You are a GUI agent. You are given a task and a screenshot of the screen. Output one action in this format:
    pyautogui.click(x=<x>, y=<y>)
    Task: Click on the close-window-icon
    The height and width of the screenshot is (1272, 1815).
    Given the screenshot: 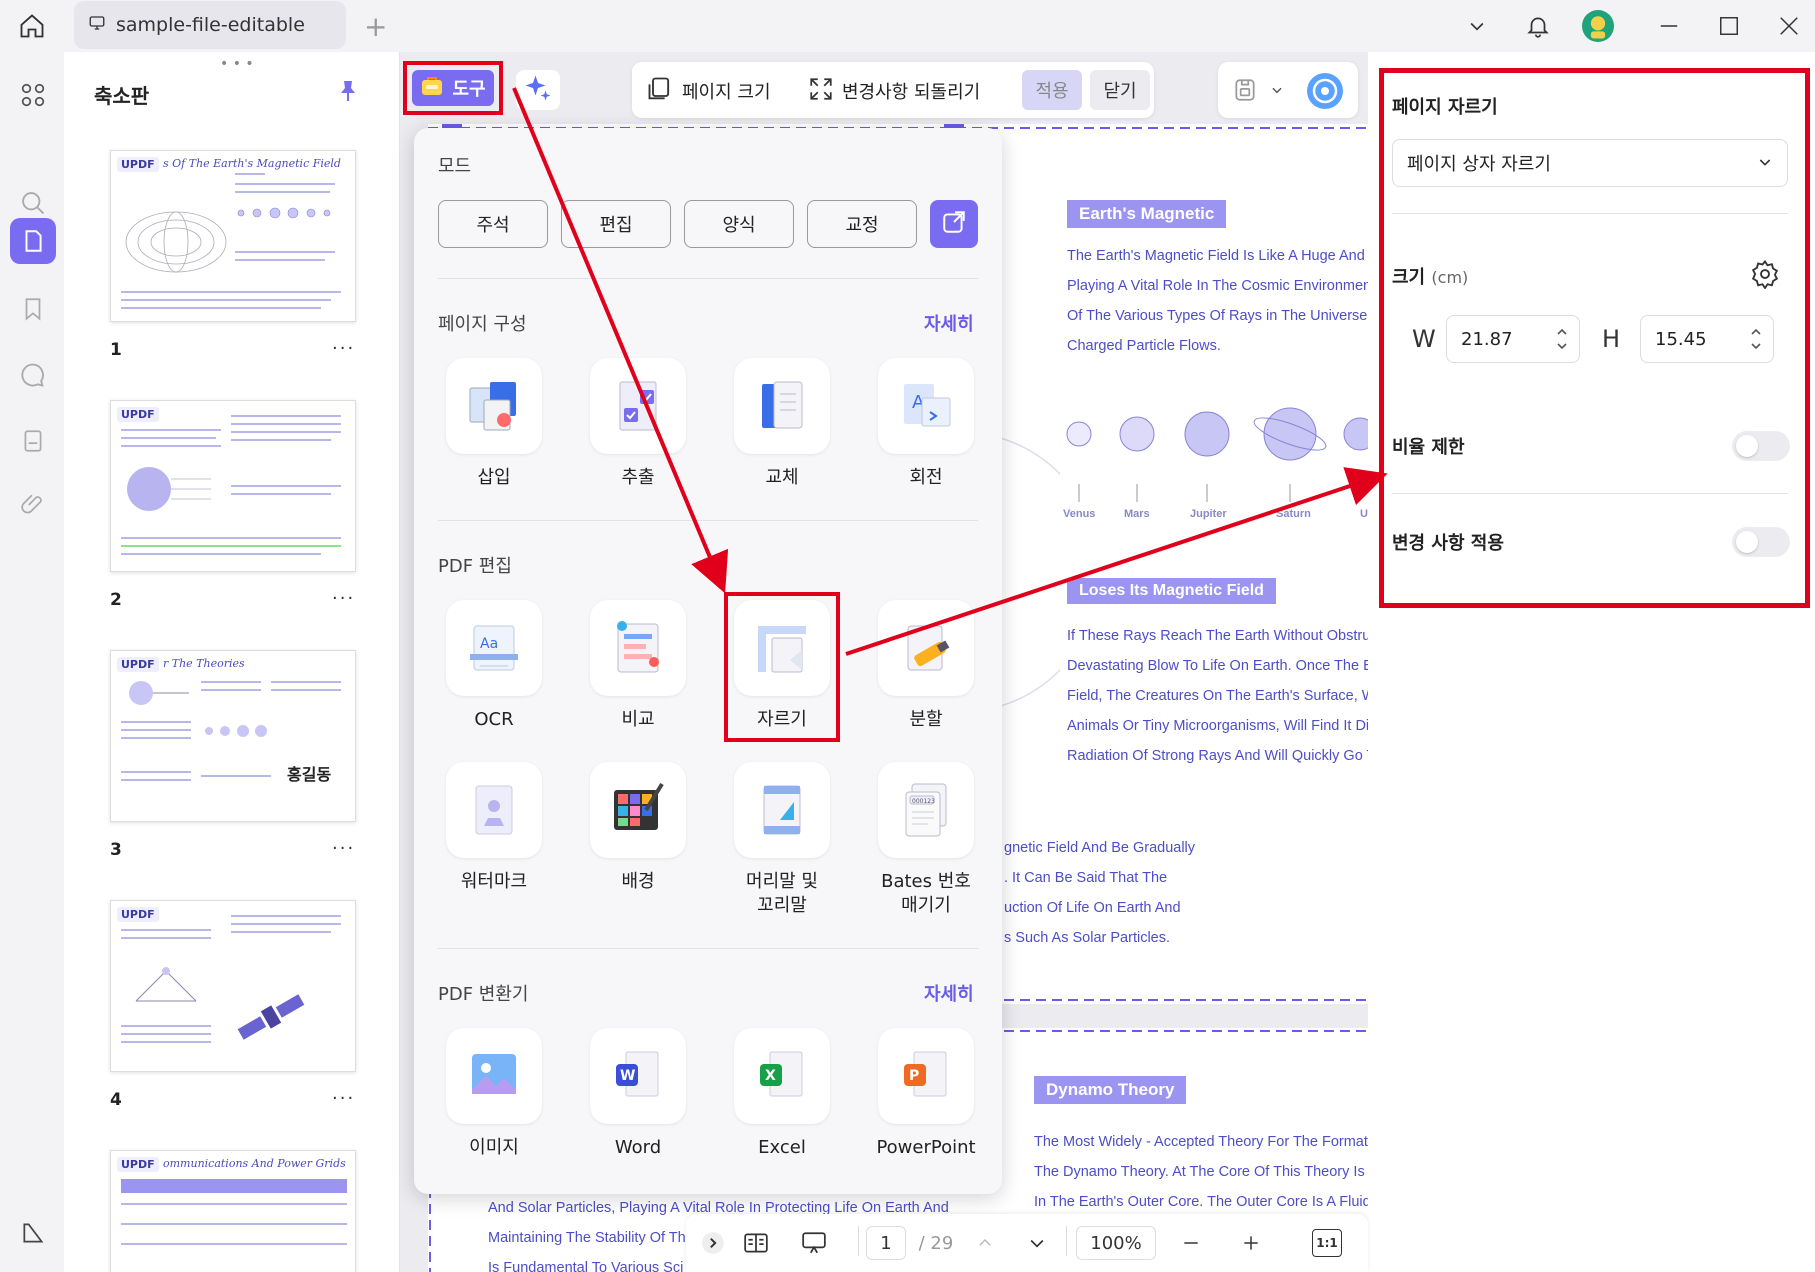 What is the action you would take?
    pyautogui.click(x=1789, y=26)
    